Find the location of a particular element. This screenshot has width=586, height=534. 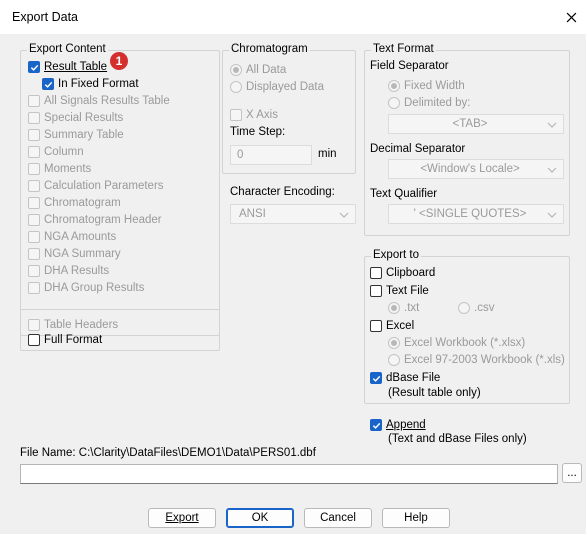

delimited-by-radio: Delimited by: is located at coordinates (429, 103).